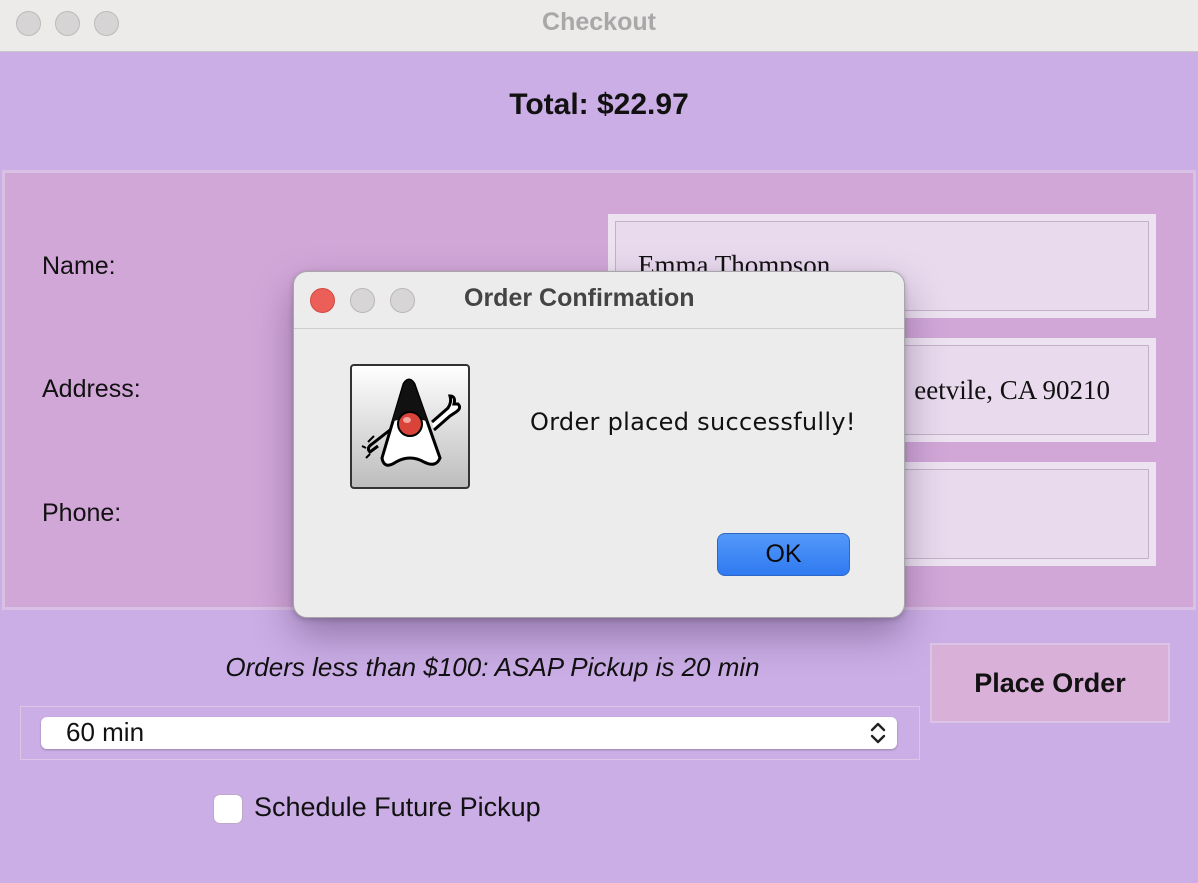 This screenshot has height=883, width=1198. Describe the element at coordinates (82, 513) in the screenshot. I see `phone-label: Phone:` at that location.